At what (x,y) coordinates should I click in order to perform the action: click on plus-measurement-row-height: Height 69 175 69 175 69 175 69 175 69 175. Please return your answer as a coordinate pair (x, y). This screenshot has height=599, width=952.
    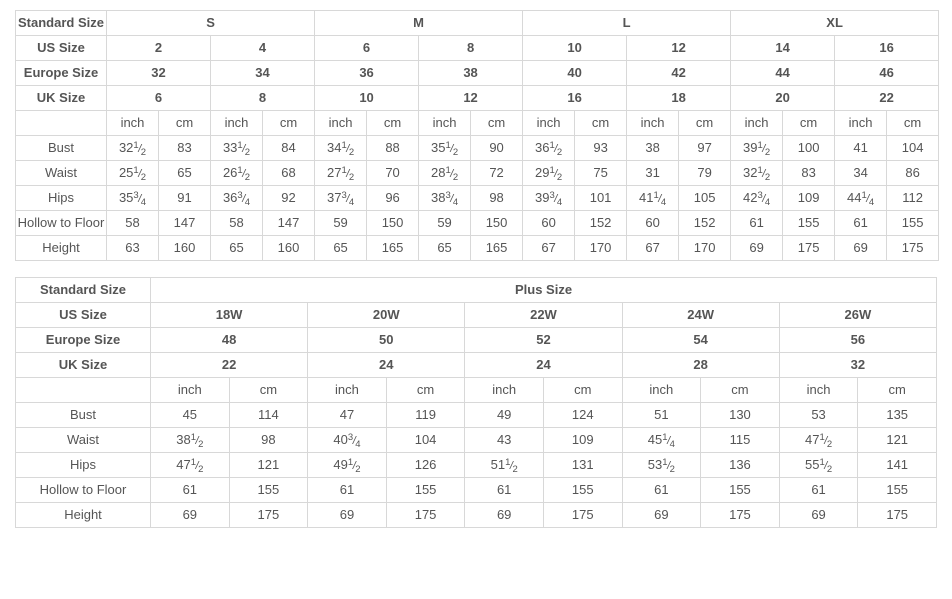
    Looking at the image, I should click on (476, 515).